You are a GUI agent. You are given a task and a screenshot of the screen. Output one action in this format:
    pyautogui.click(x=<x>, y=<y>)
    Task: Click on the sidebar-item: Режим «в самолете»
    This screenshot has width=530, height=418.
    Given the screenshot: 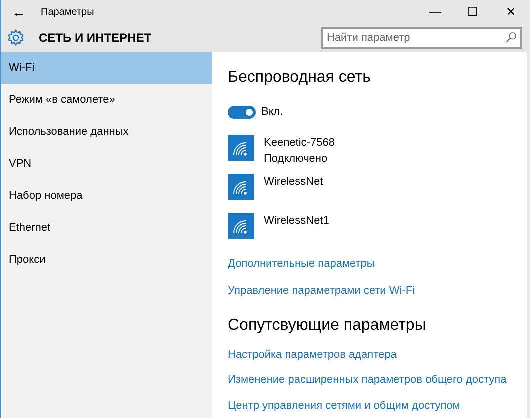 What is the action you would take?
    pyautogui.click(x=106, y=100)
    